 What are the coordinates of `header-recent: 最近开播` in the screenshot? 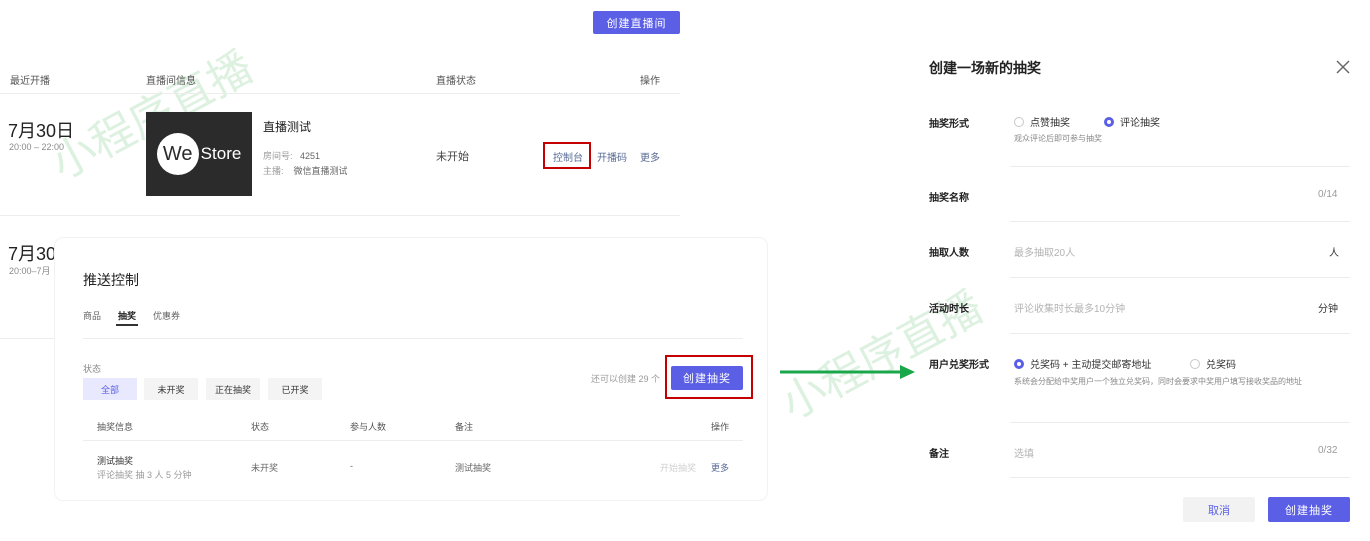 It's located at (30, 81).